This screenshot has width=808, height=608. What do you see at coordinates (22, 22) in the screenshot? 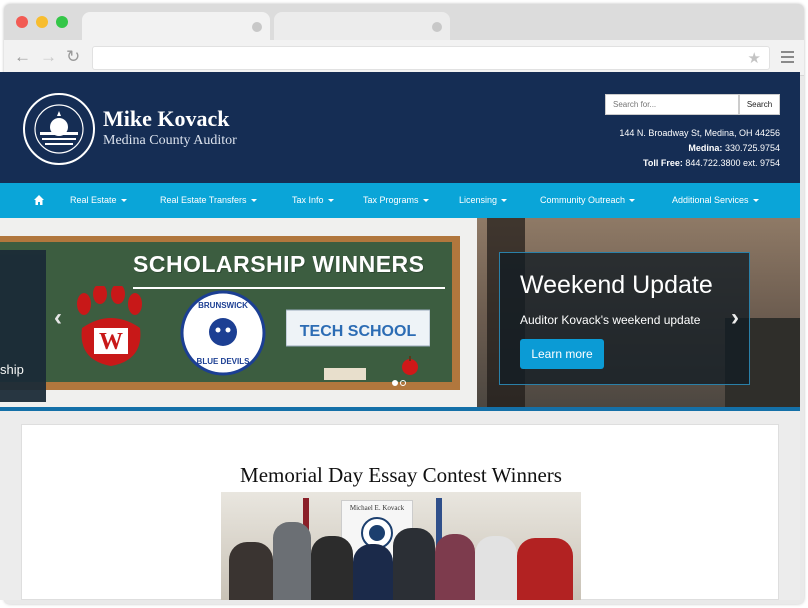
I see `close-window-button` at bounding box center [22, 22].